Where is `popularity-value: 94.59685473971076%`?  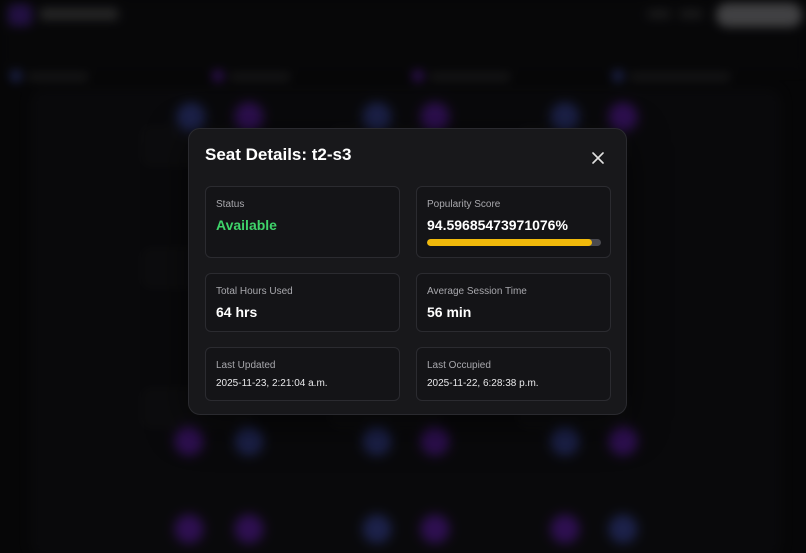
popularity-value: 94.59685473971076% is located at coordinates (497, 225).